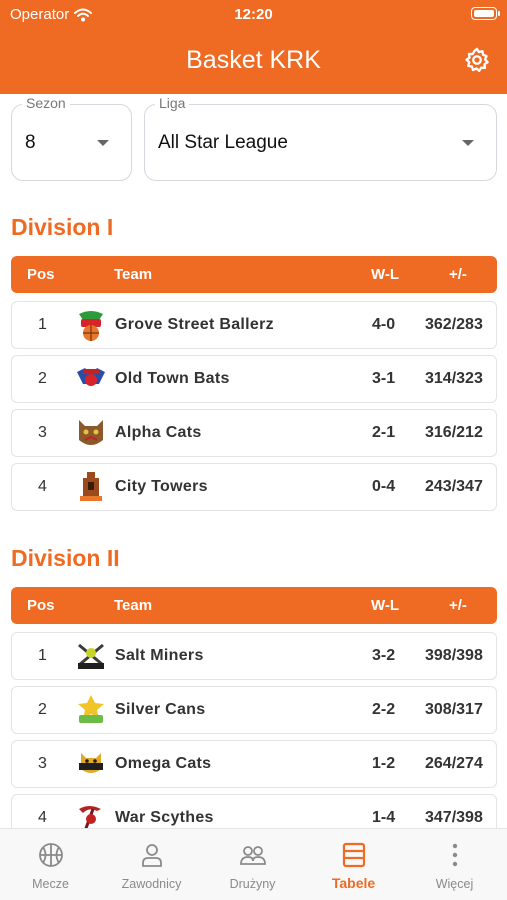 This screenshot has height=900, width=507. I want to click on tab-label: Tabele, so click(353, 883).